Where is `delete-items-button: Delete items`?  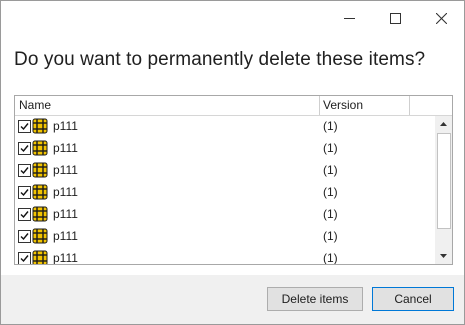
delete-items-button: Delete items is located at coordinates (315, 299).